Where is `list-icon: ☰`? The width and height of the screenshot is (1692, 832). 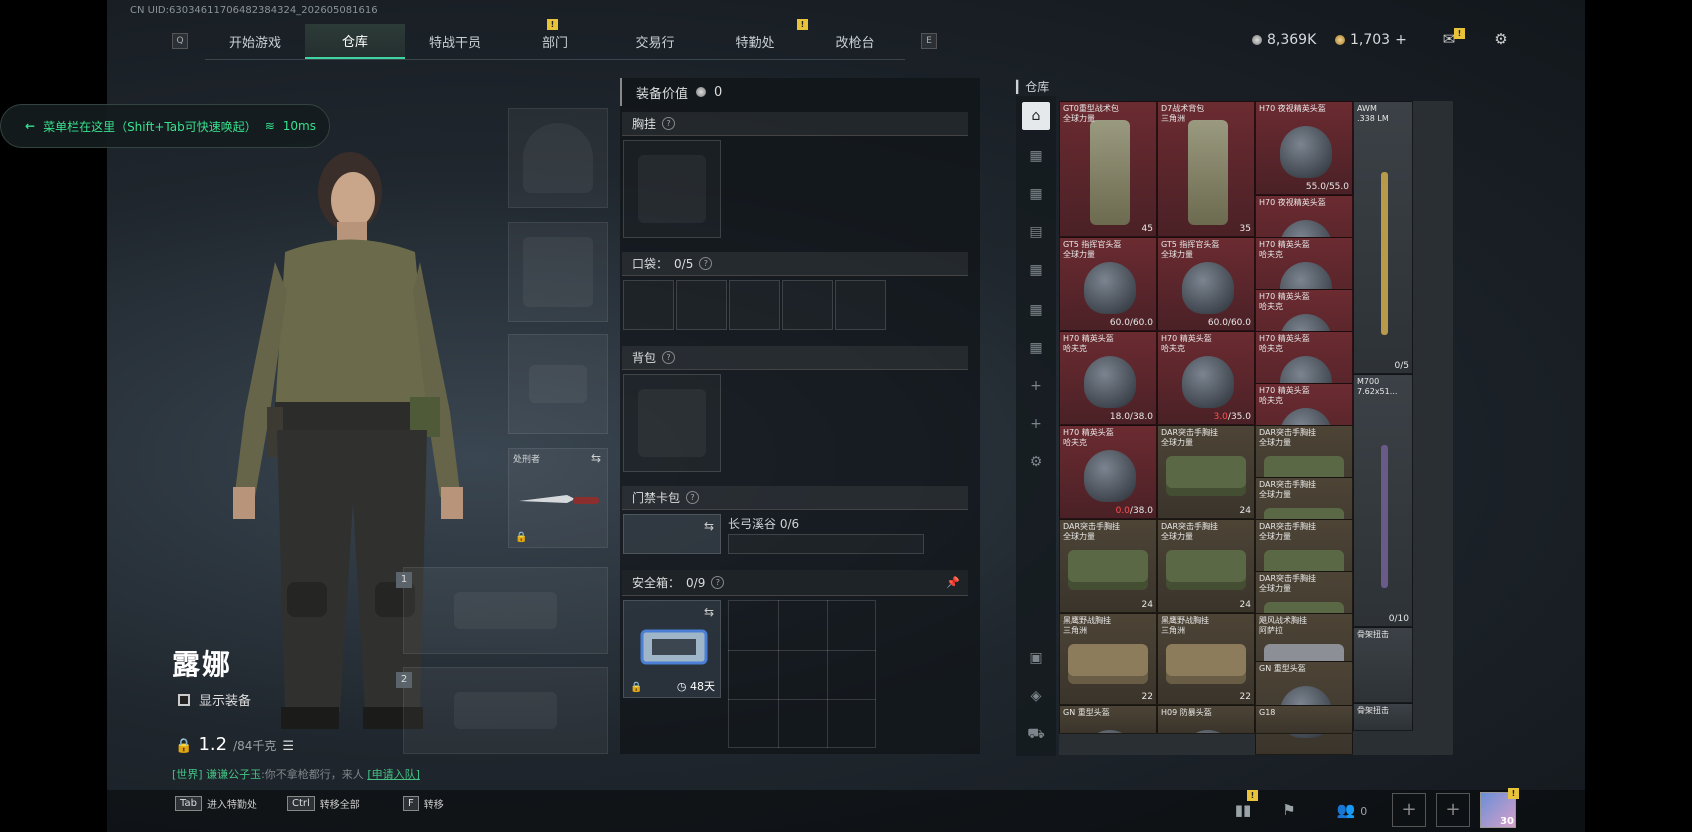 list-icon: ☰ is located at coordinates (288, 746).